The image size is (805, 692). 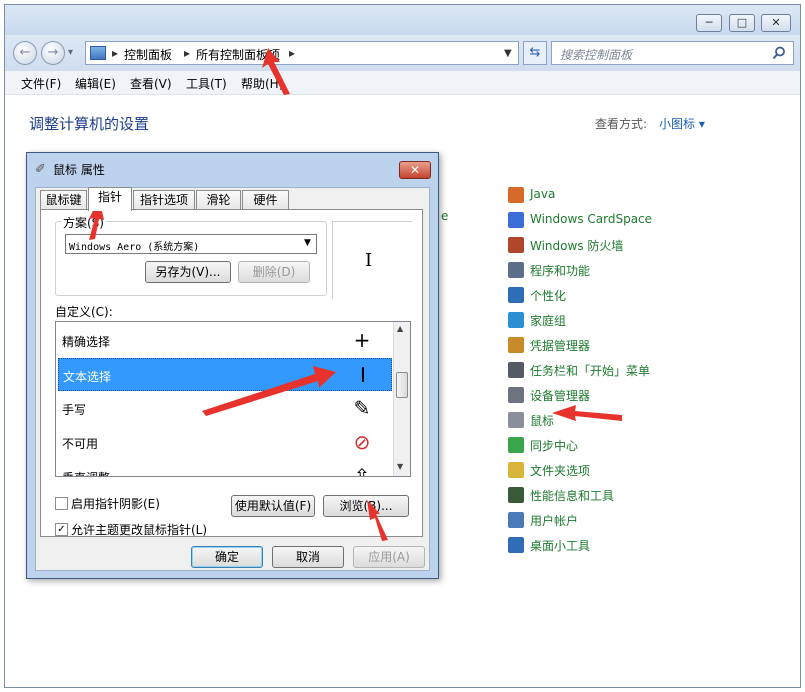 What do you see at coordinates (608, 296) in the screenshot?
I see `cp-item: 个性化` at bounding box center [608, 296].